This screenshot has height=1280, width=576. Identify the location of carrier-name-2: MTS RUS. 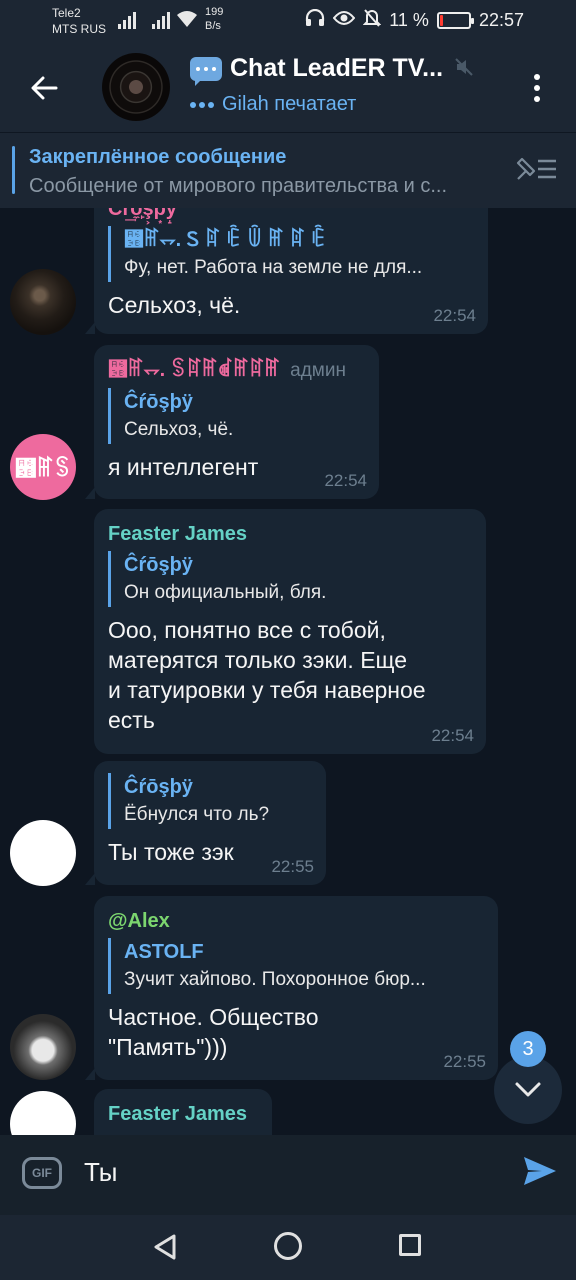
(79, 29).